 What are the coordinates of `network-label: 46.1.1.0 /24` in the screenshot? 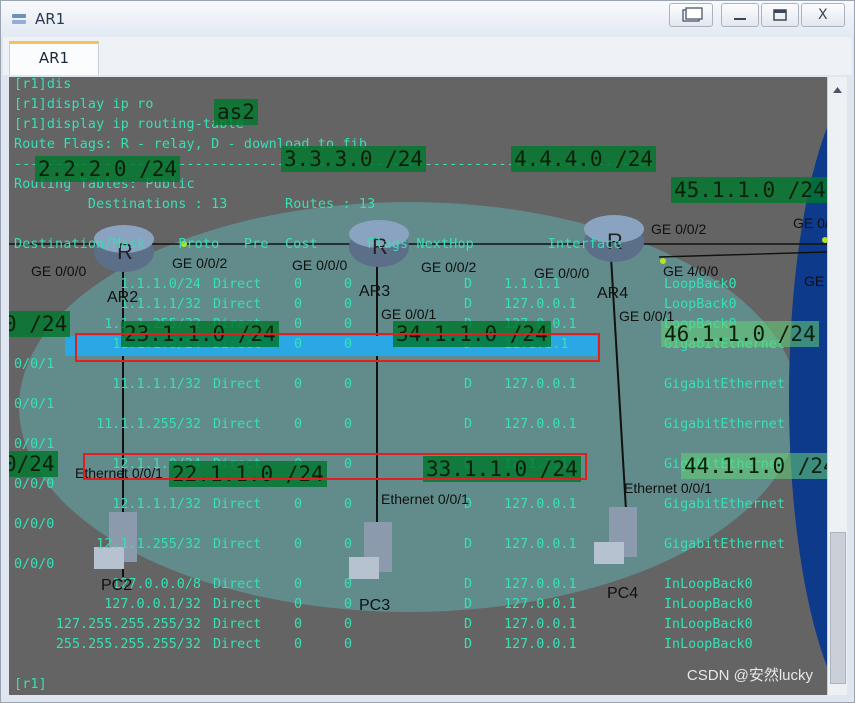 It's located at (740, 334).